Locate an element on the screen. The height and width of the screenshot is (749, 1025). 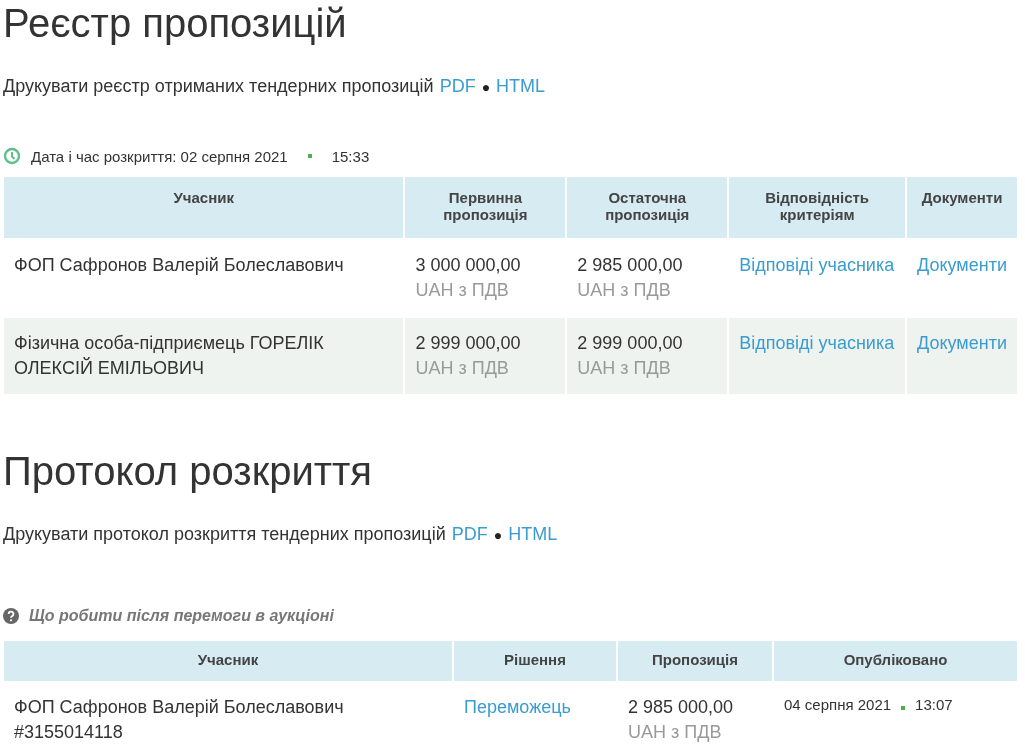
participant-cell-text: ФОП Сафронов Валерій Болеславович is located at coordinates (179, 265).